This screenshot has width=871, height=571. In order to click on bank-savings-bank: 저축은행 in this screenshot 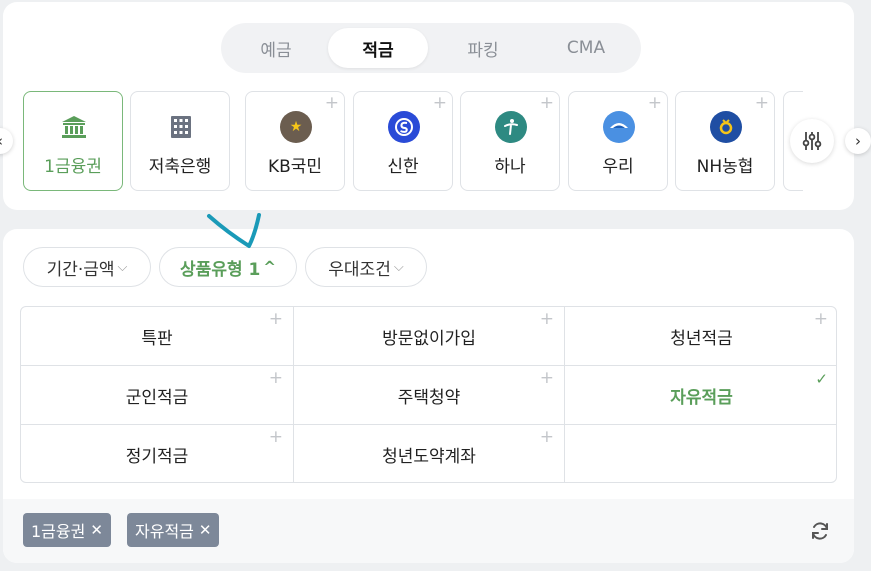, I will do `click(180, 141)`.